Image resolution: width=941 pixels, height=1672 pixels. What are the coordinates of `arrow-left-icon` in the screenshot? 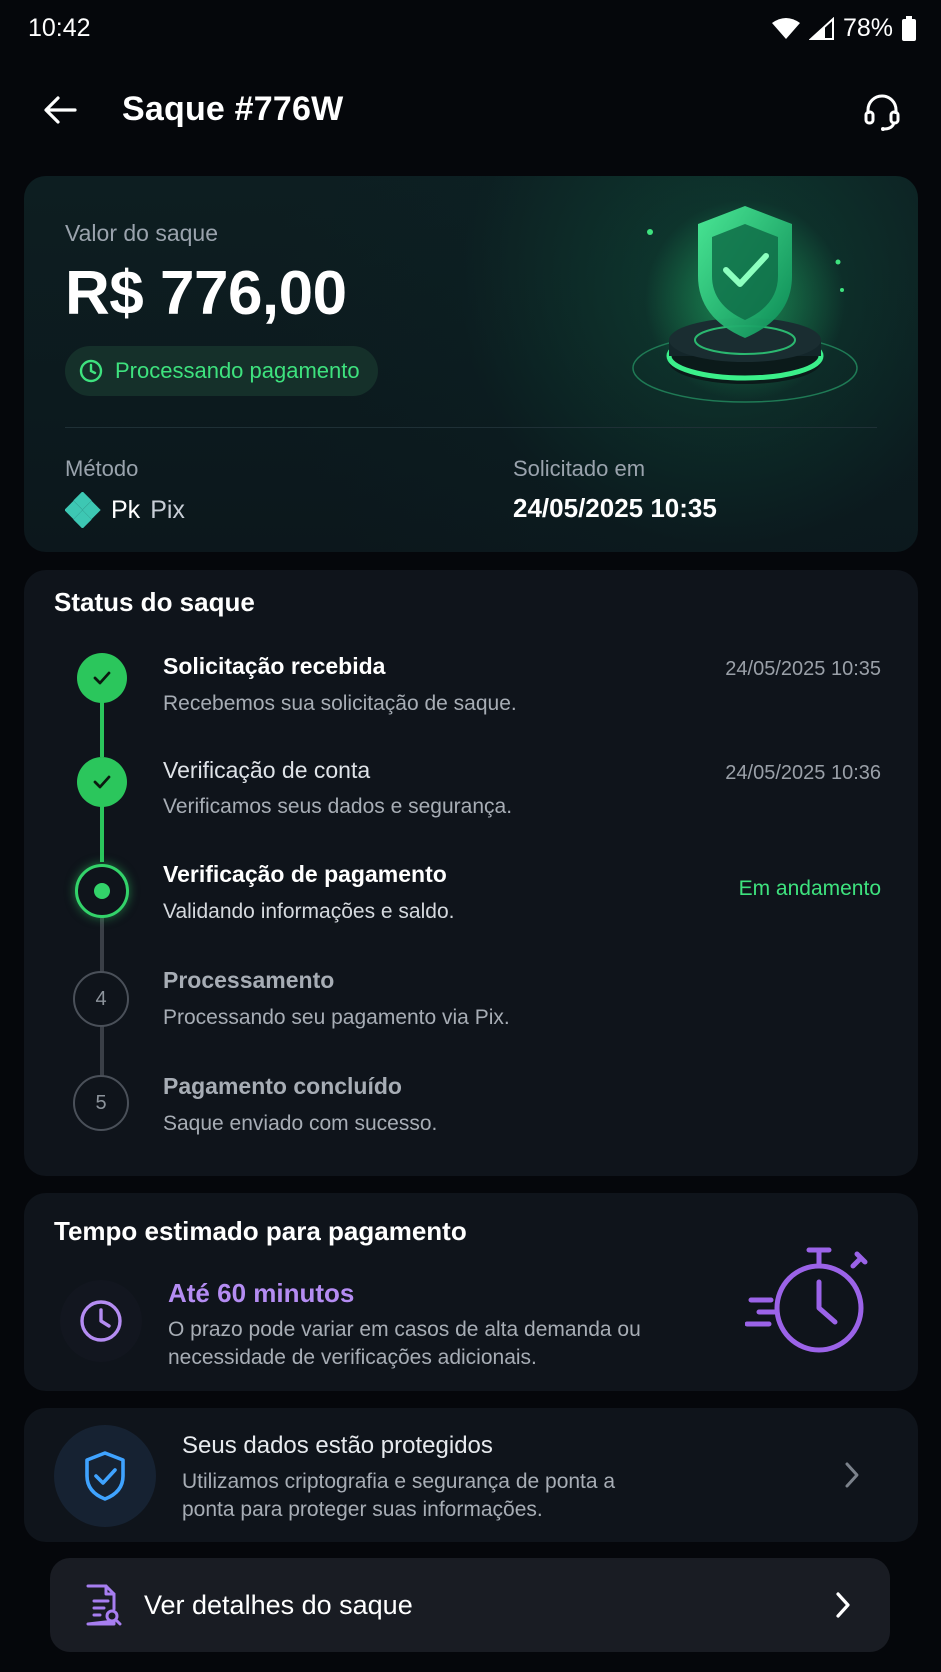 It's located at (60, 110).